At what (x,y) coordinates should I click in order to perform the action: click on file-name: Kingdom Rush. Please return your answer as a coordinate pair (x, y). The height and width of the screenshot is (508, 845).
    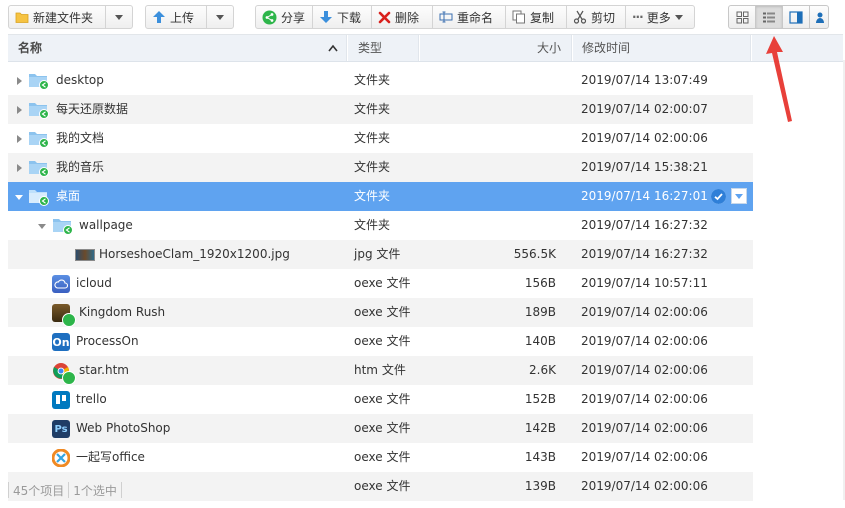
    Looking at the image, I should click on (122, 312).